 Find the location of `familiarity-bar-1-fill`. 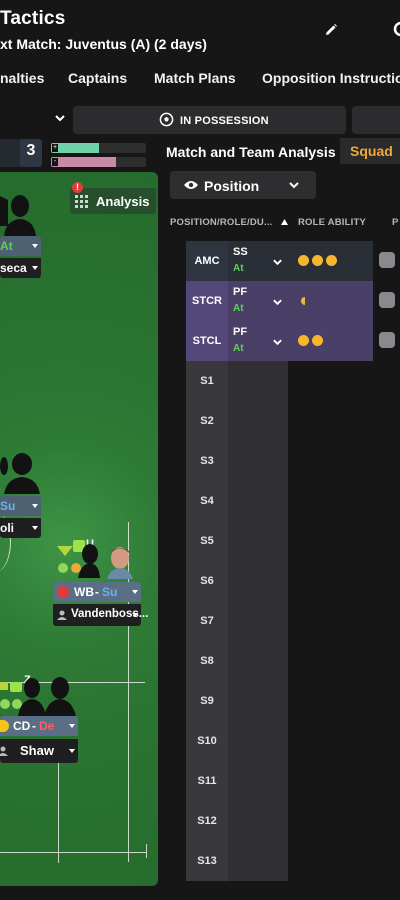

familiarity-bar-1-fill is located at coordinates (75, 148).